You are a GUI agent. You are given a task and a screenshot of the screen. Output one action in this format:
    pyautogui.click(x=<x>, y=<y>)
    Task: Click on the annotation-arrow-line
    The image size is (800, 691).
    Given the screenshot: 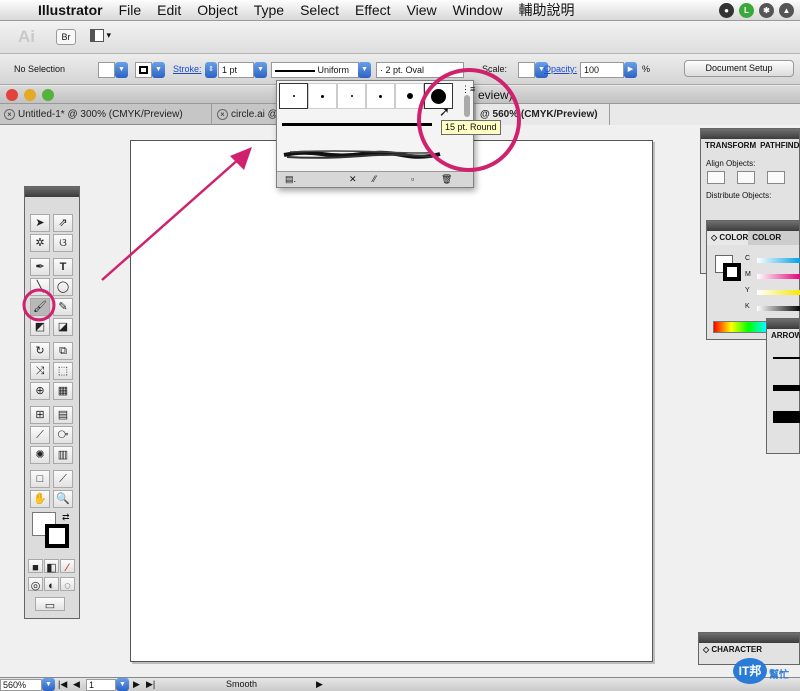 What is the action you would take?
    pyautogui.click(x=171, y=219)
    